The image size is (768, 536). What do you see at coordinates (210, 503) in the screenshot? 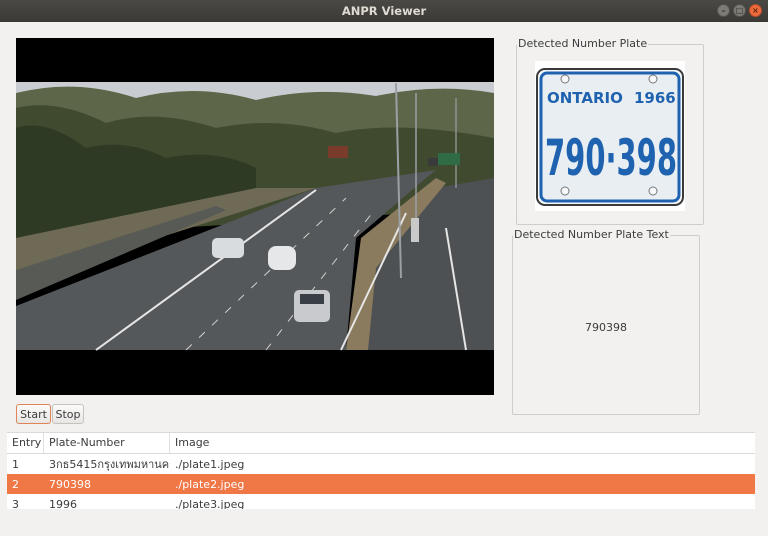
I see `cell-image: ./plate3.jpeg` at bounding box center [210, 503].